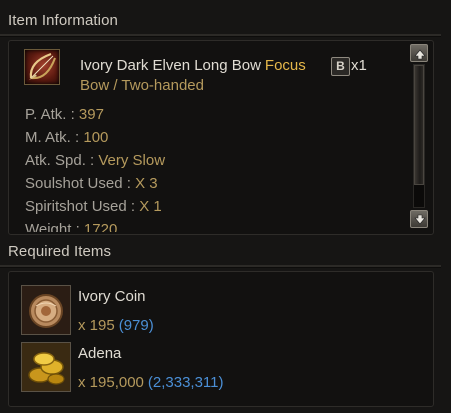 This screenshot has width=451, height=413. I want to click on scroll-track, so click(419, 136).